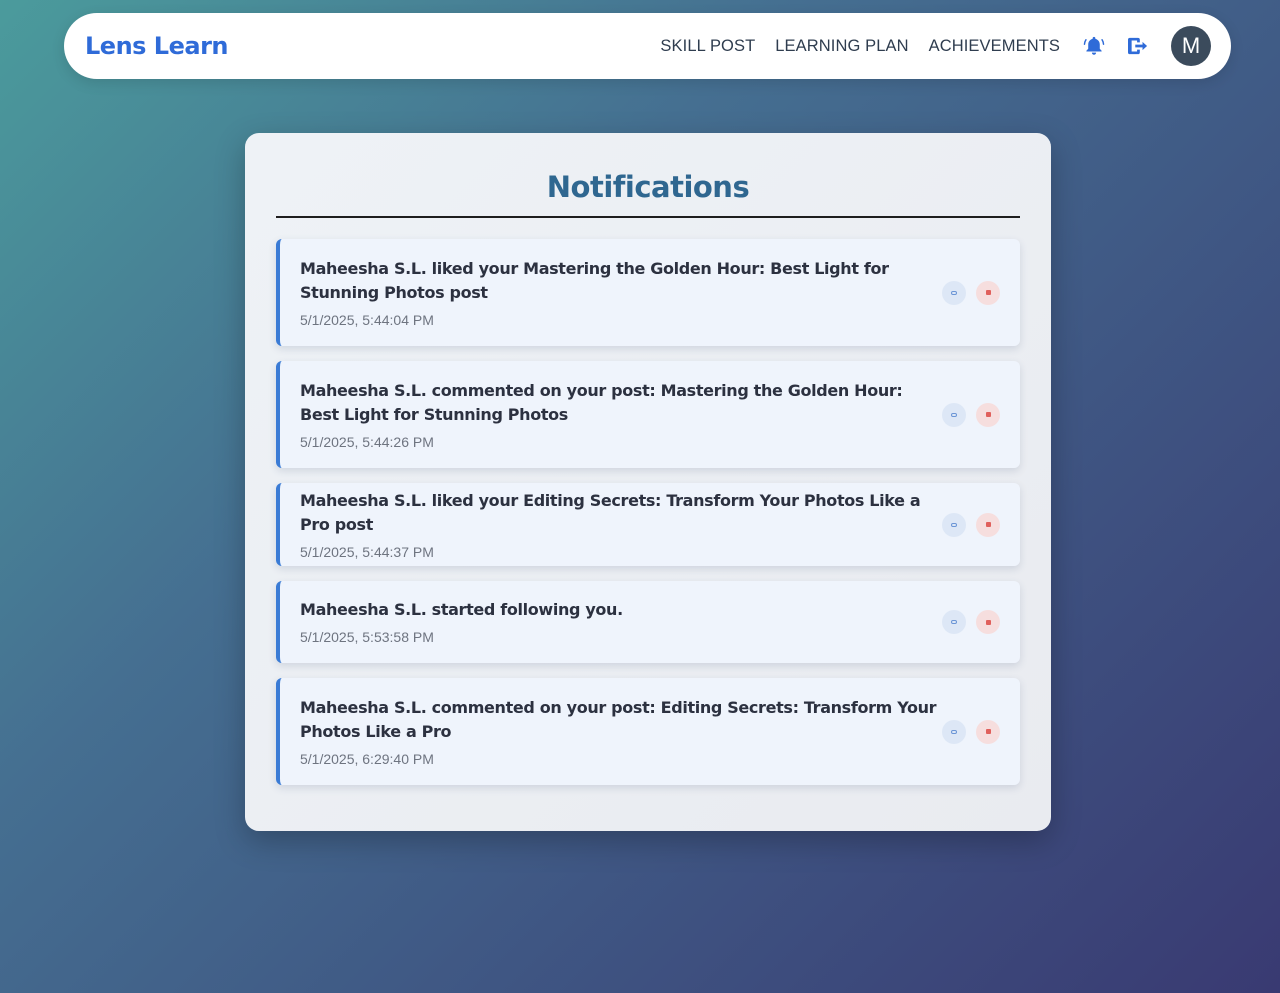 The image size is (1280, 993). What do you see at coordinates (1138, 46) in the screenshot?
I see `logout-icon` at bounding box center [1138, 46].